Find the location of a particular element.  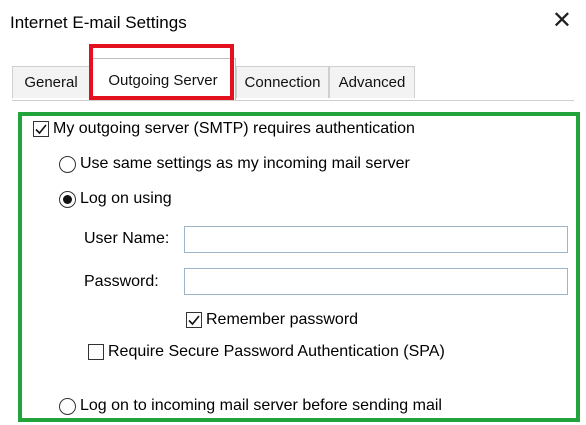

remember-password-row: Remember password is located at coordinates (272, 320).